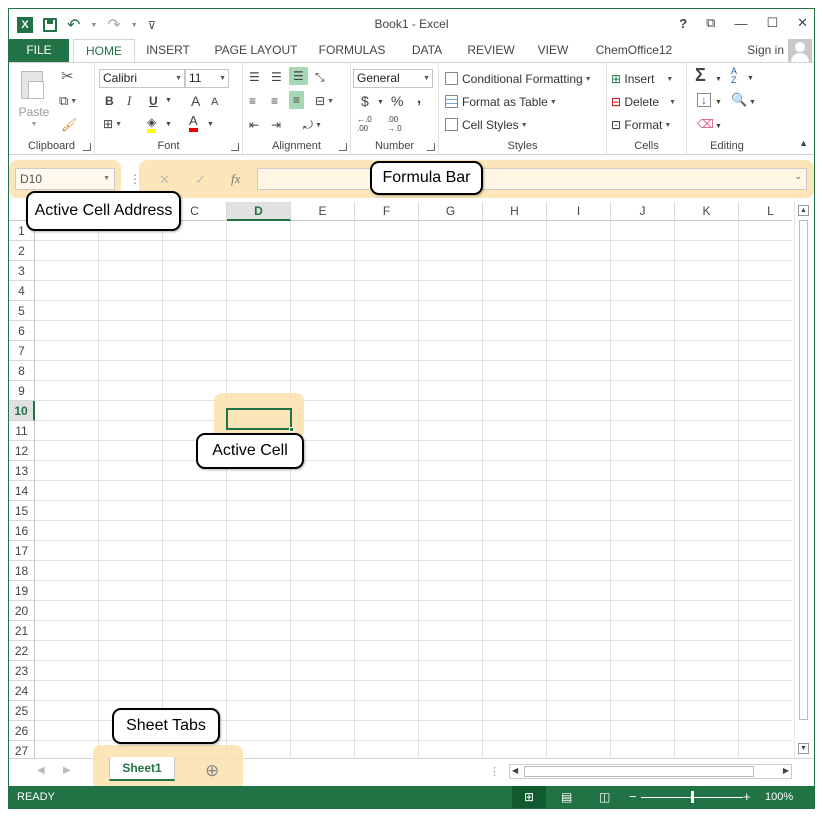  I want to click on conditional-formatting-button: Conditional Formatting ▼, so click(518, 79).